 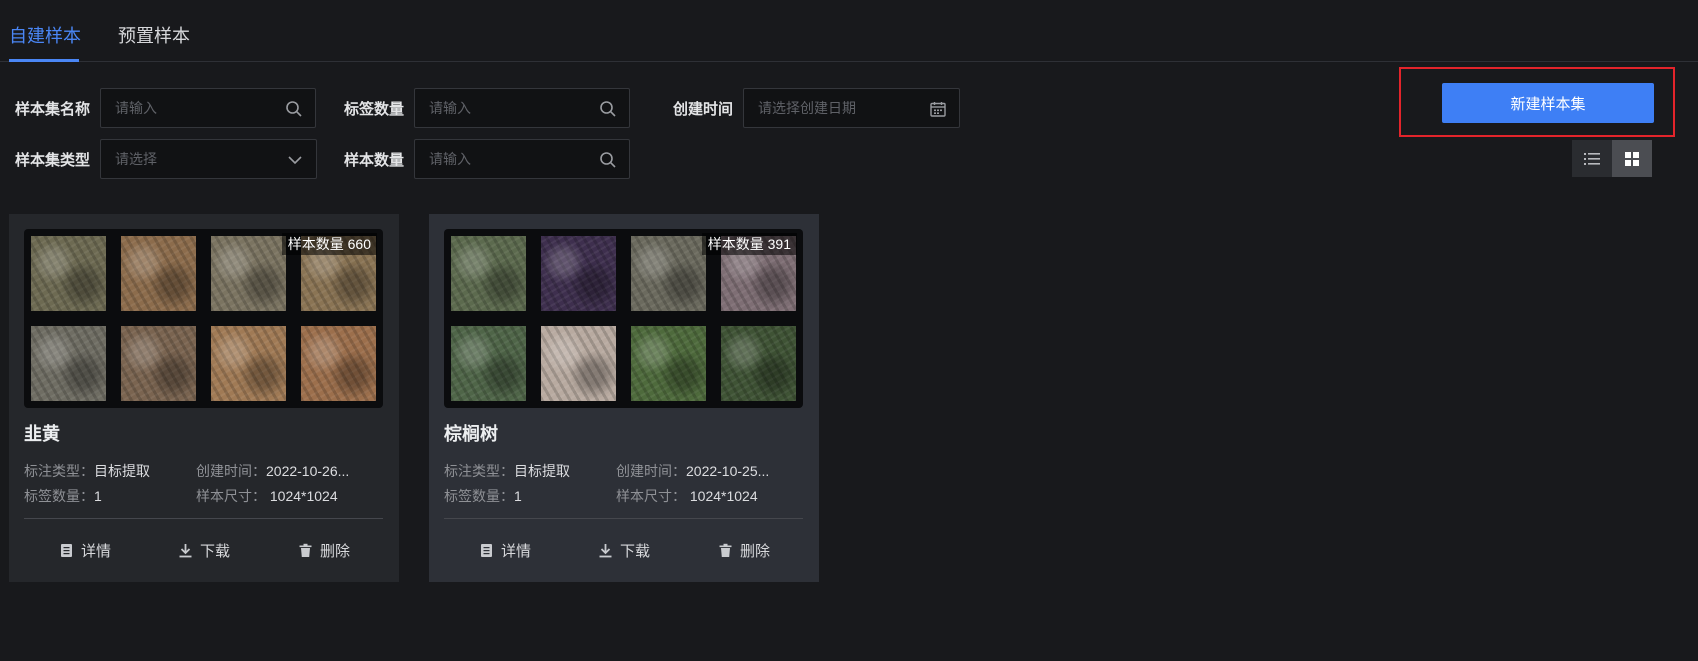 What do you see at coordinates (749, 244) in the screenshot?
I see `sample-count-badge: 样本数量 391` at bounding box center [749, 244].